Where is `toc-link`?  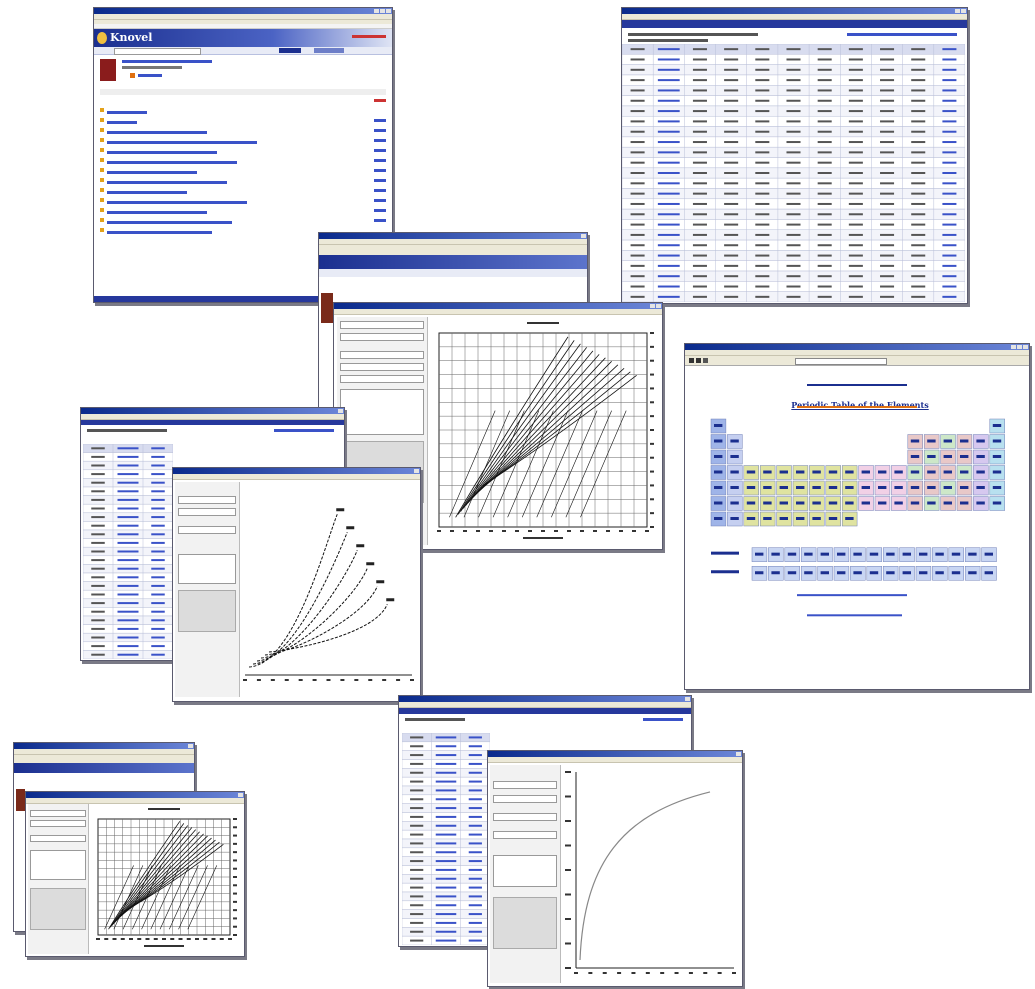
toc-link is located at coordinates (159, 232).